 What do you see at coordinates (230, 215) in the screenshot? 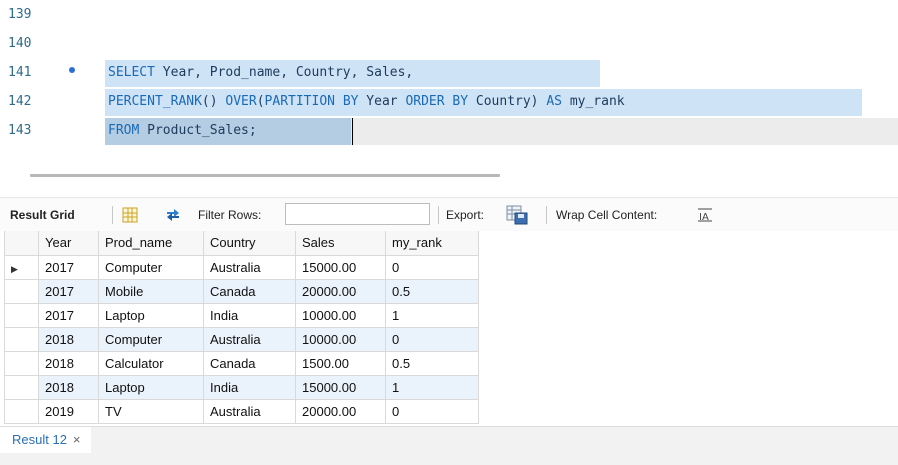
I see `filter-rows-label: Filter Rows:` at bounding box center [230, 215].